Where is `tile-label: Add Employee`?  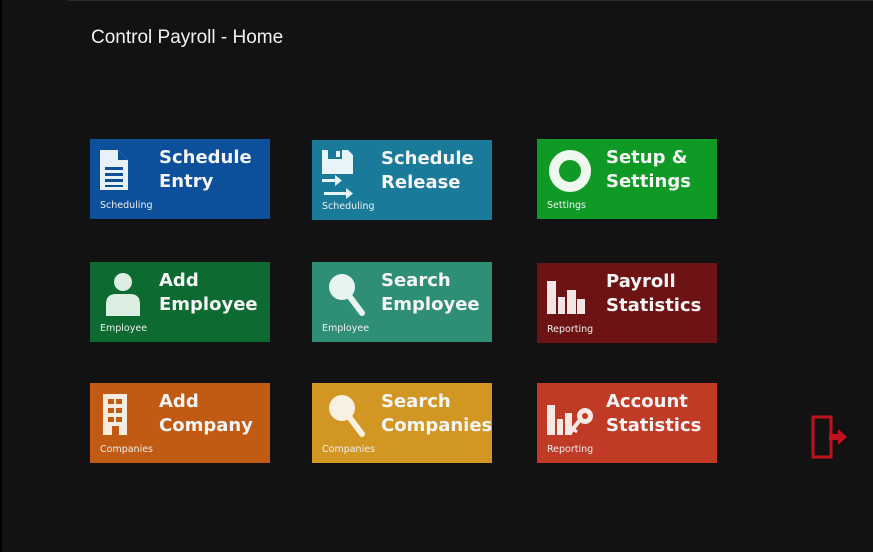
tile-label: Add Employee is located at coordinates (208, 292).